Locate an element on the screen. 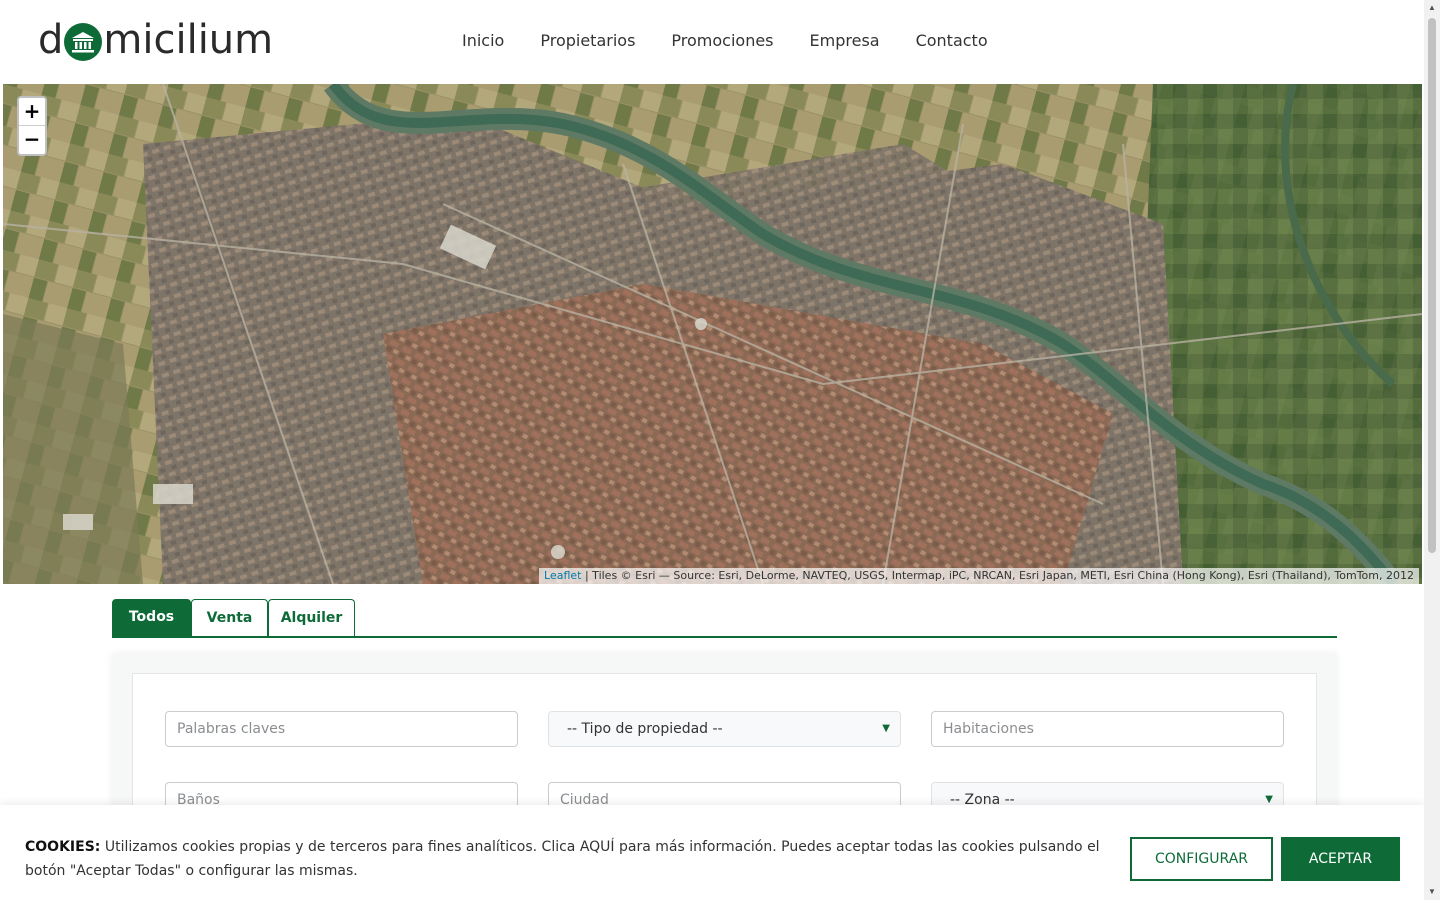 Image resolution: width=1440 pixels, height=900 pixels. page-scrollbar: ▲ ▼ is located at coordinates (1432, 450).